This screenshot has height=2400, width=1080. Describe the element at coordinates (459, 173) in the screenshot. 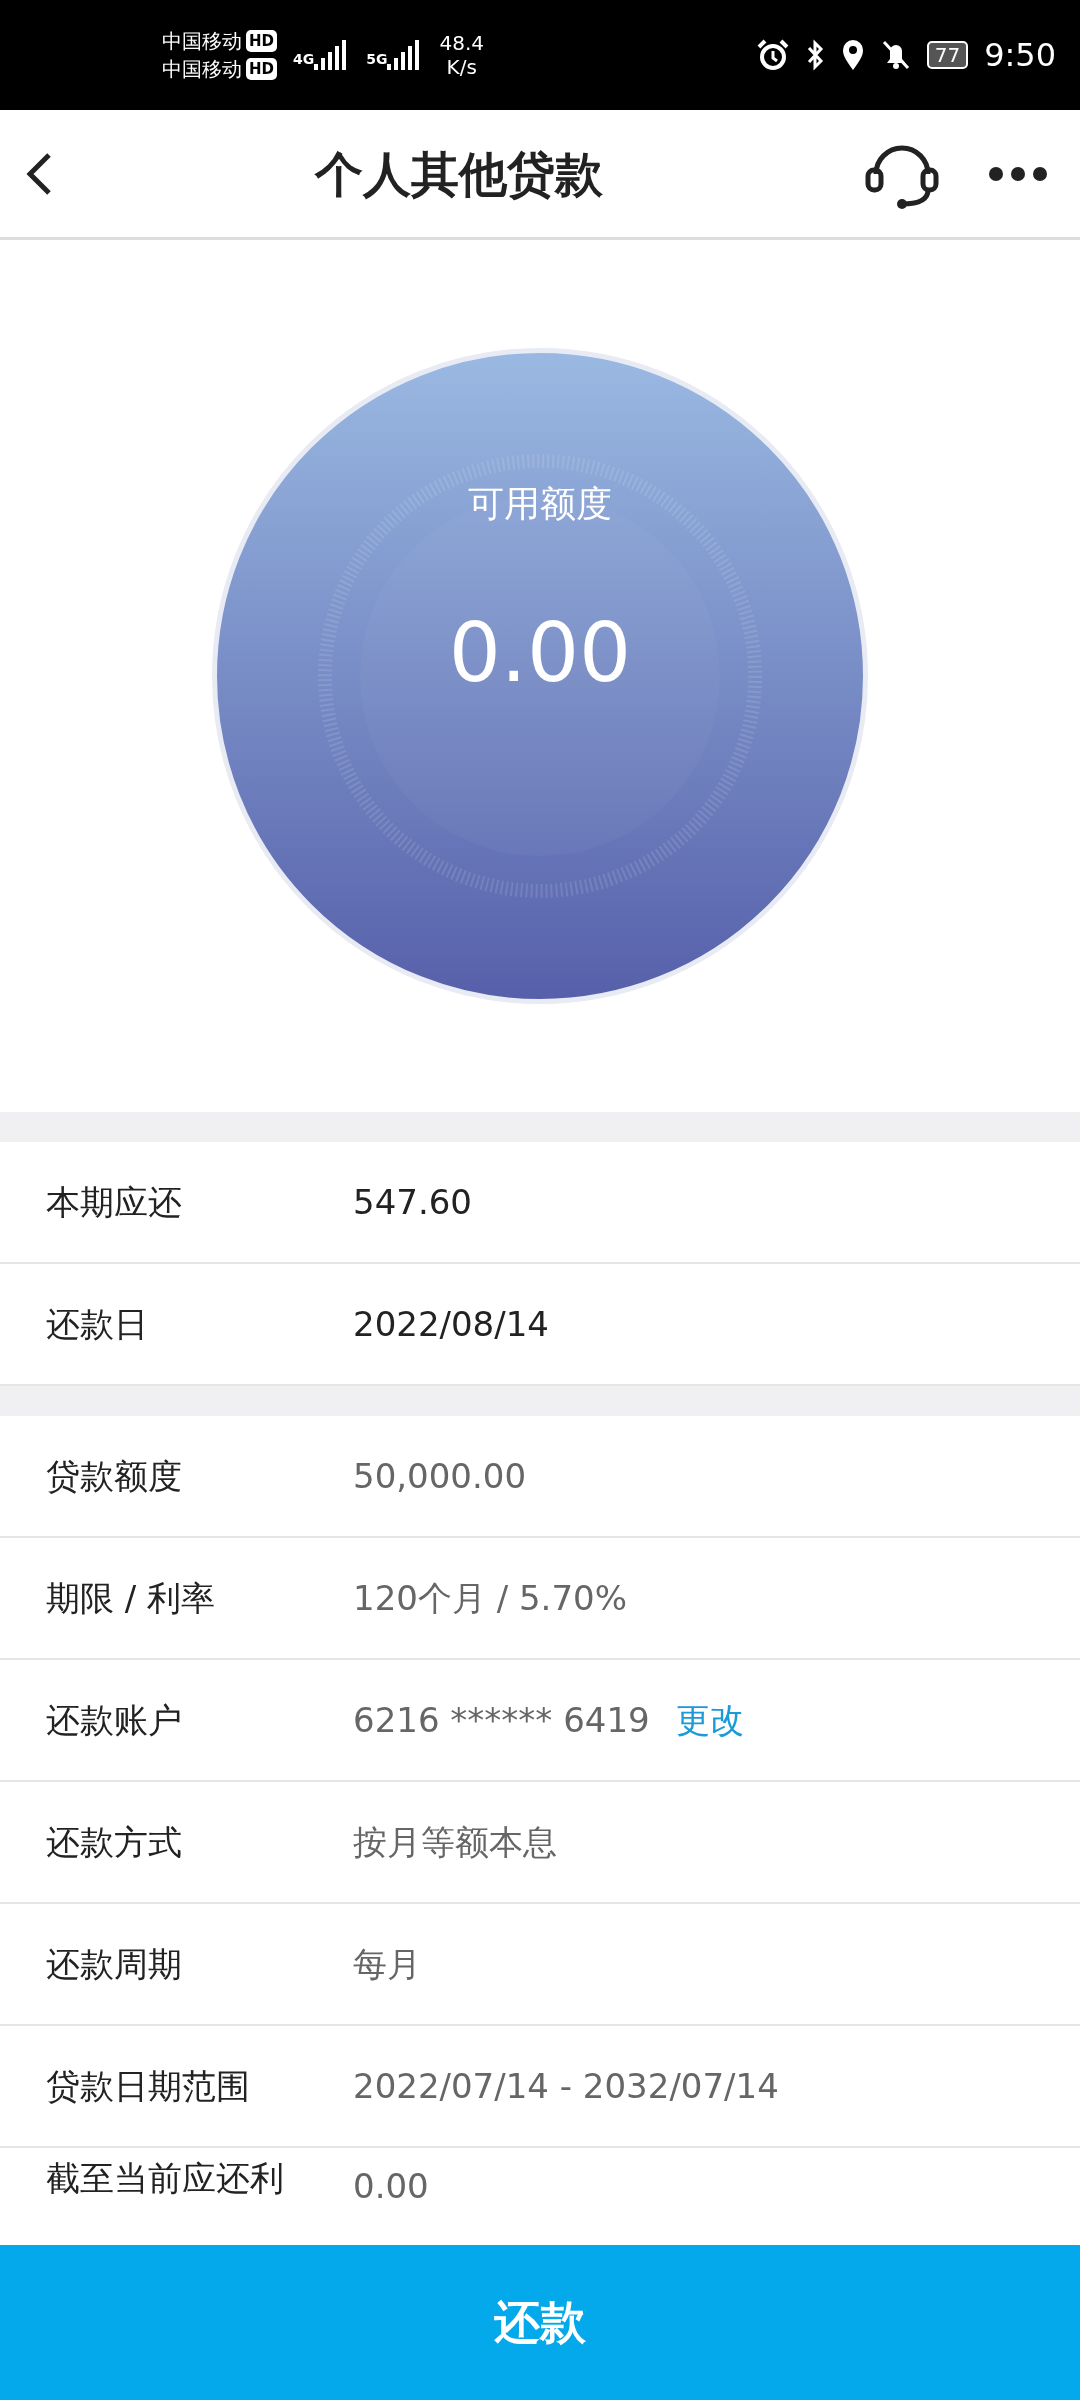

I see `page-title: 个人其他贷款` at that location.